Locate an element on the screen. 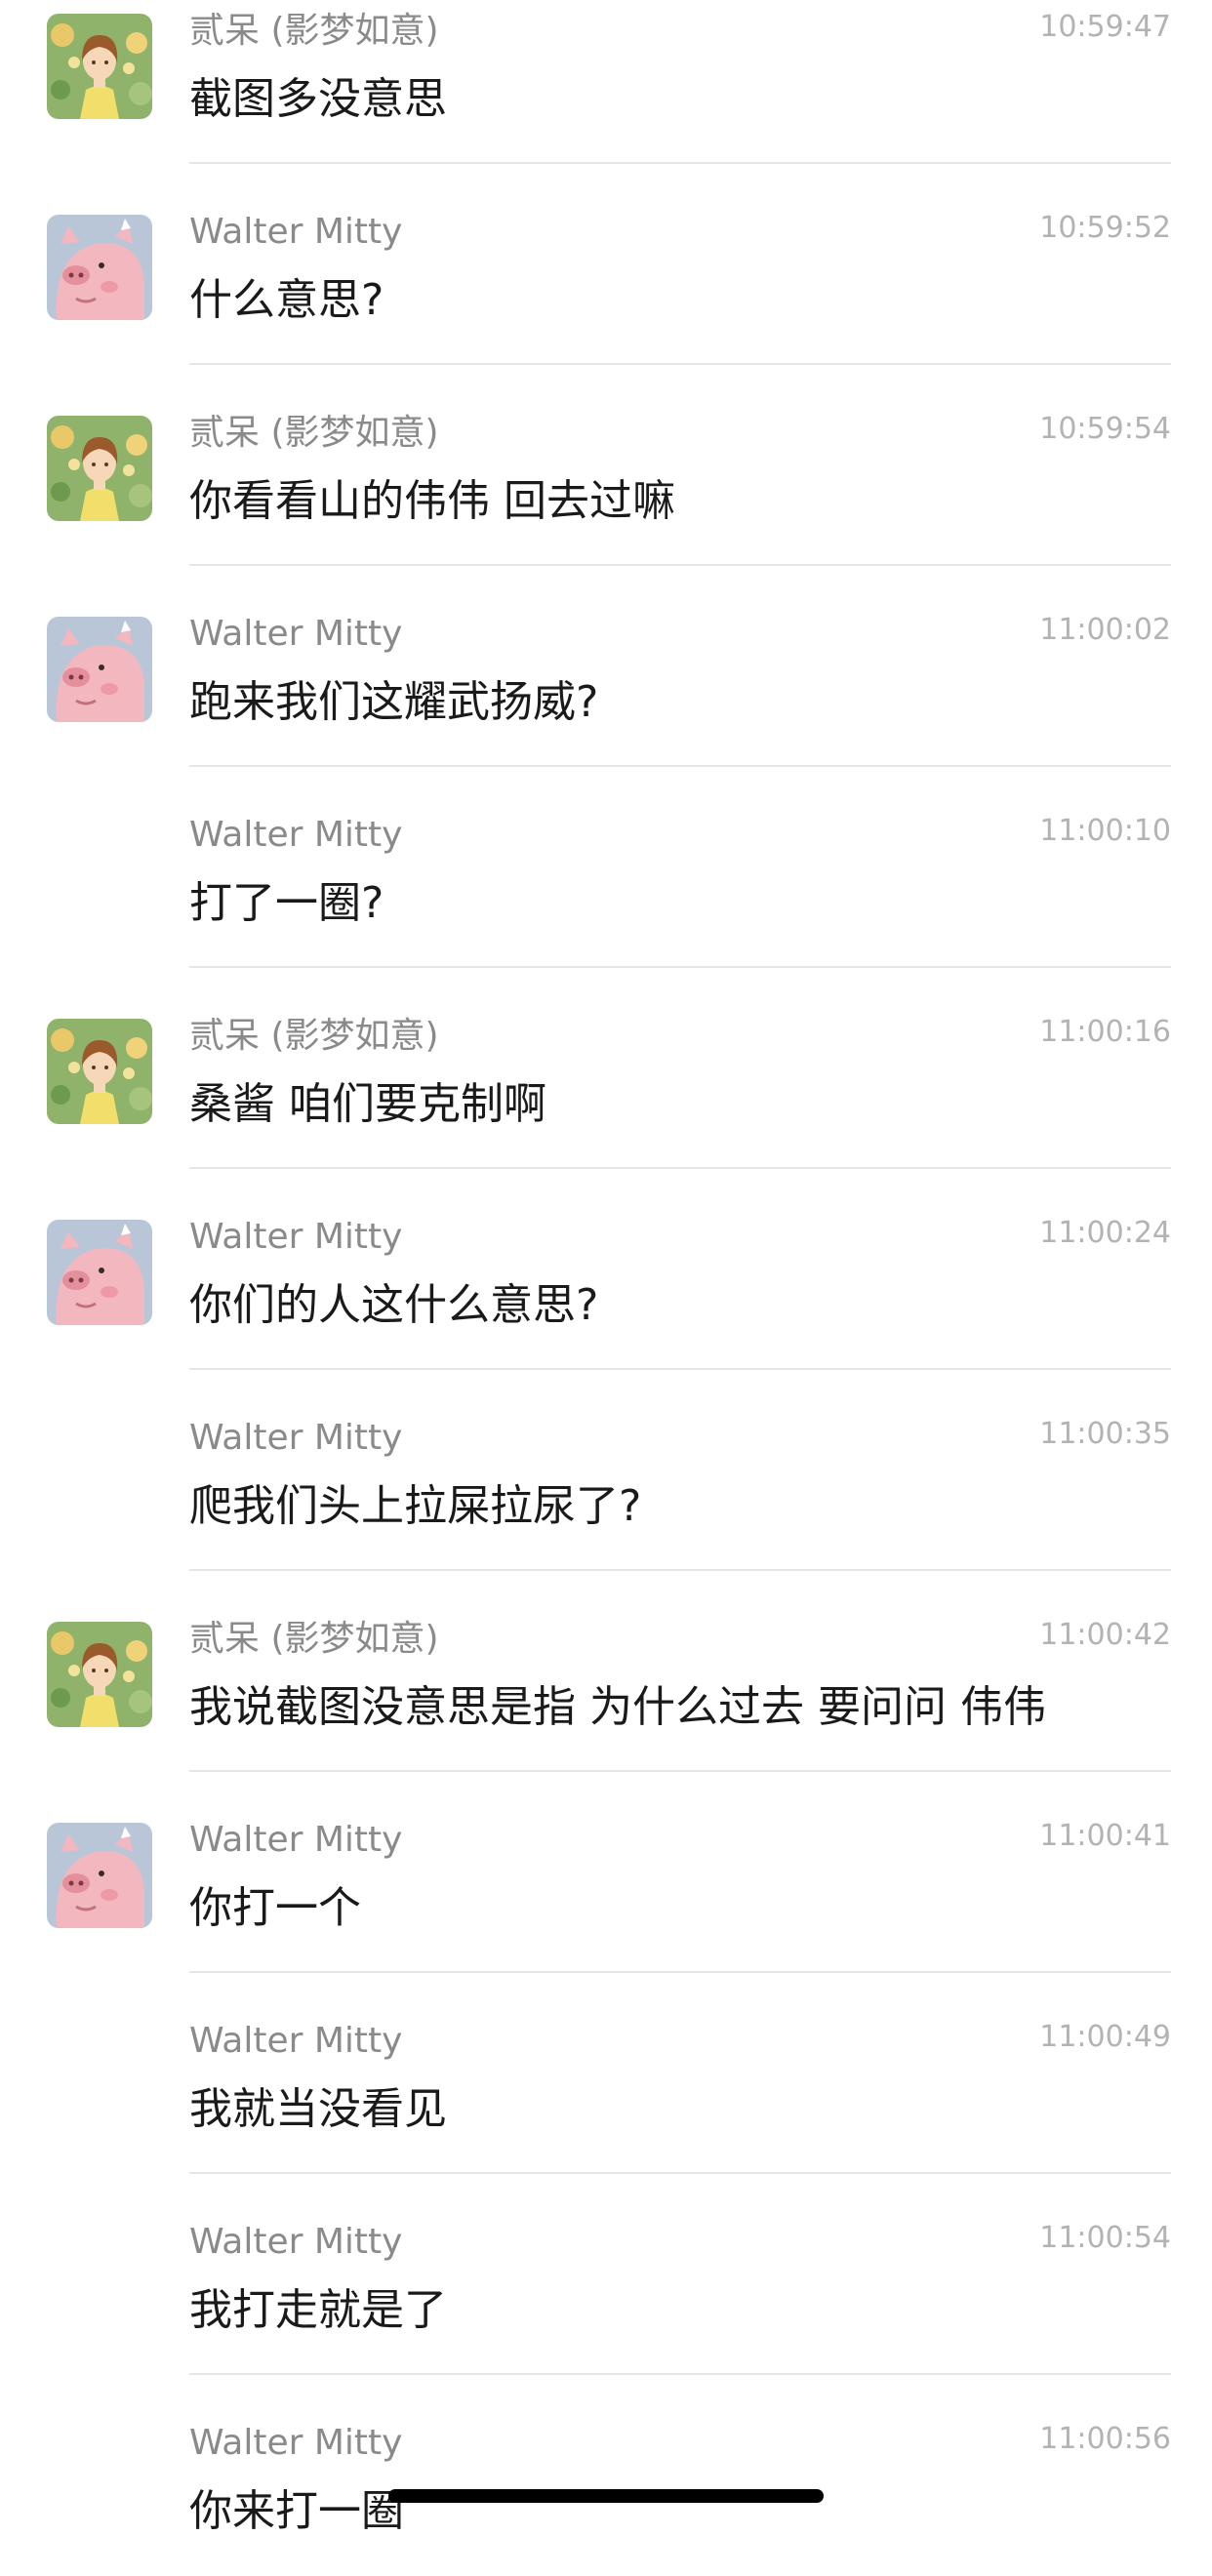 Image resolution: width=1212 pixels, height=2576 pixels. message-timestamp: 11:00:42 is located at coordinates (1105, 1635).